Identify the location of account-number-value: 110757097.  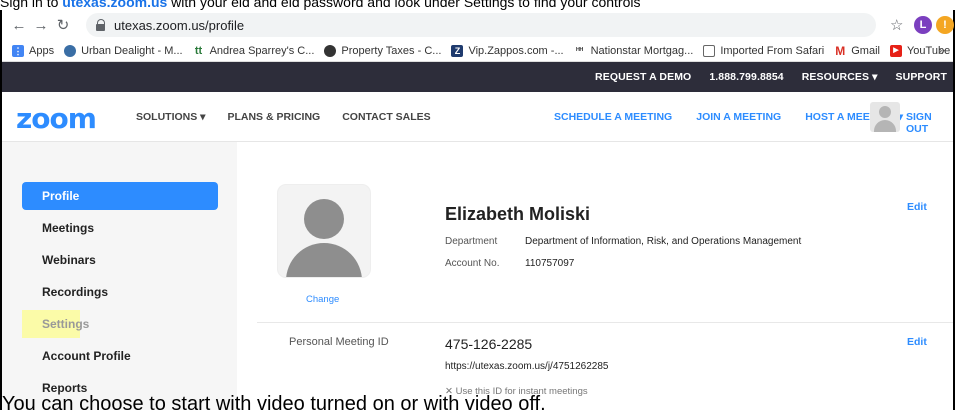
(550, 263).